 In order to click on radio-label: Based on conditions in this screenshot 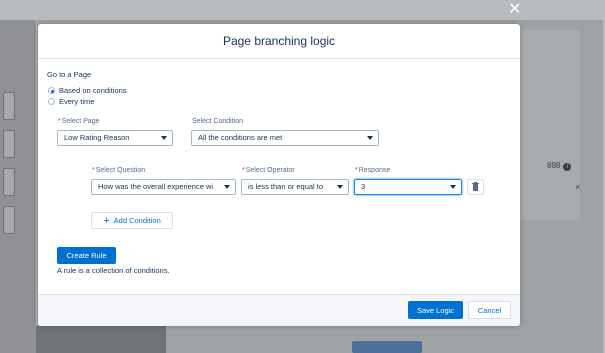, I will do `click(93, 90)`.